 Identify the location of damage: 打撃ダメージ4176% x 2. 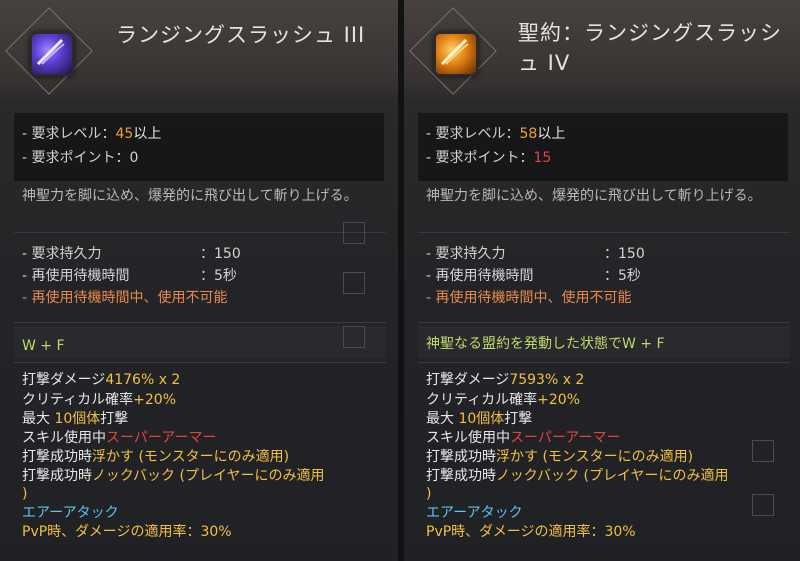
(101, 380).